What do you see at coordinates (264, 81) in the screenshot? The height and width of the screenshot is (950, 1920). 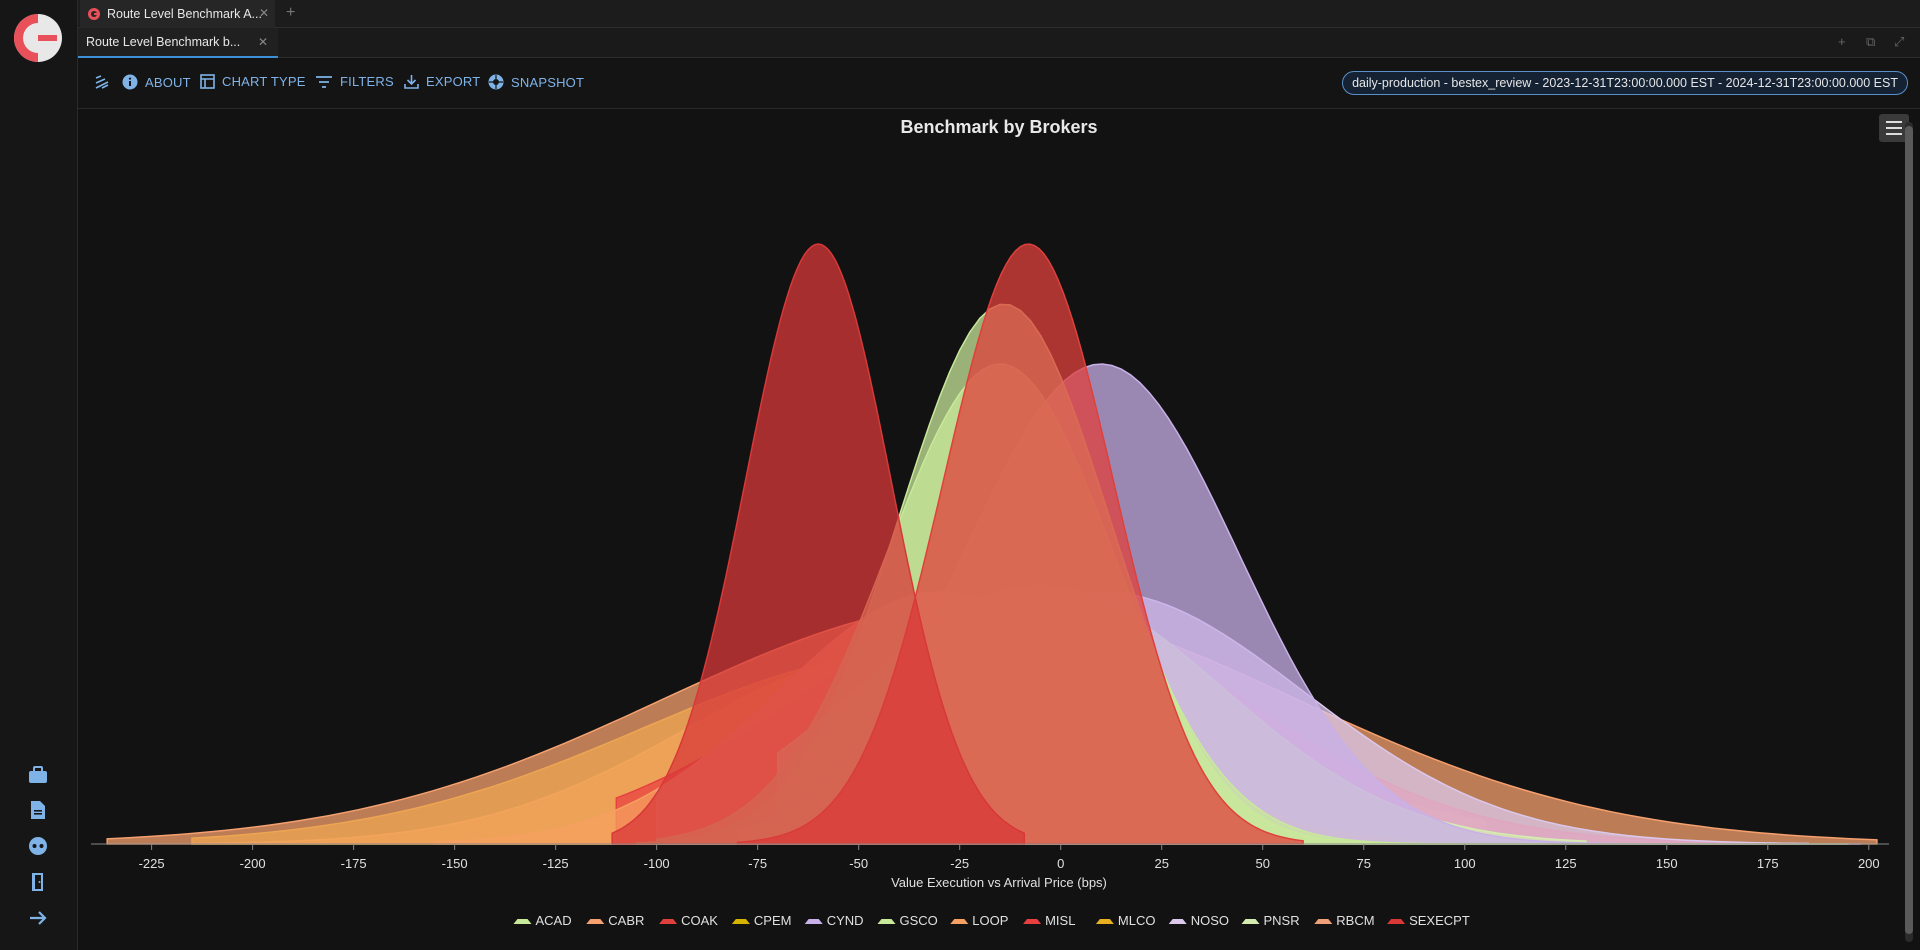 I see `chart-type-label: CHART TYPE` at bounding box center [264, 81].